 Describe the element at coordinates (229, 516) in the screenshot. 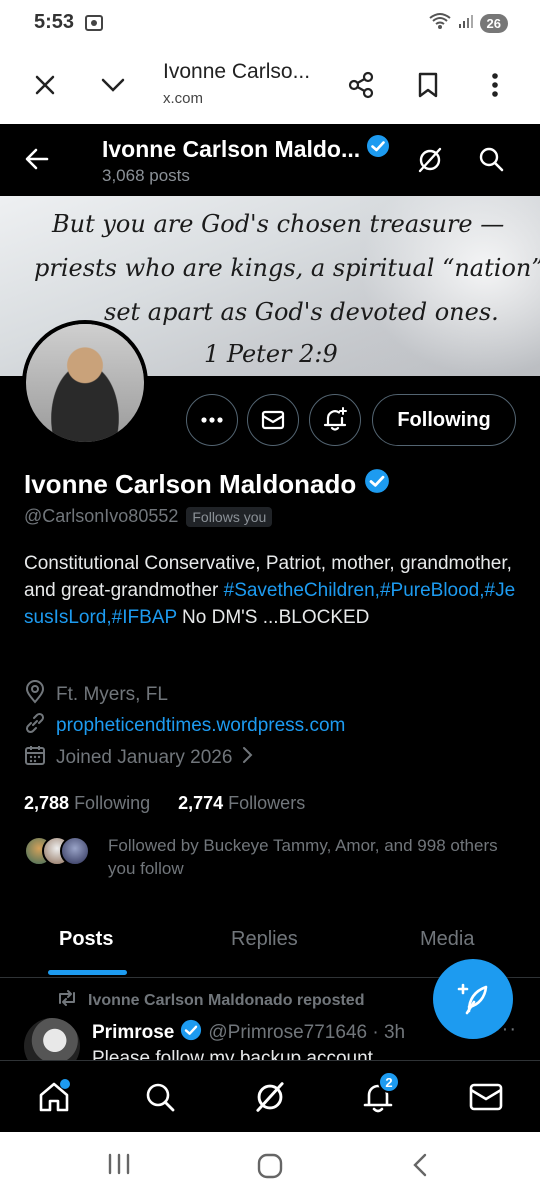

I see `follows-you-badge: Follows you` at that location.